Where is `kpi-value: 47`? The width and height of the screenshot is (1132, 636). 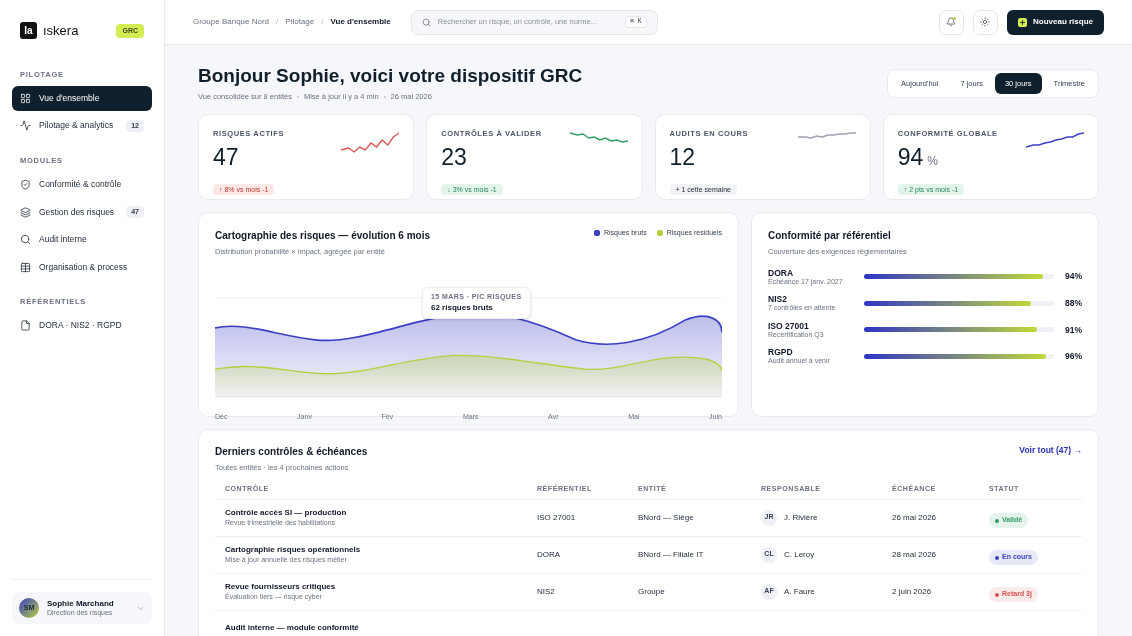 kpi-value: 47 is located at coordinates (226, 156).